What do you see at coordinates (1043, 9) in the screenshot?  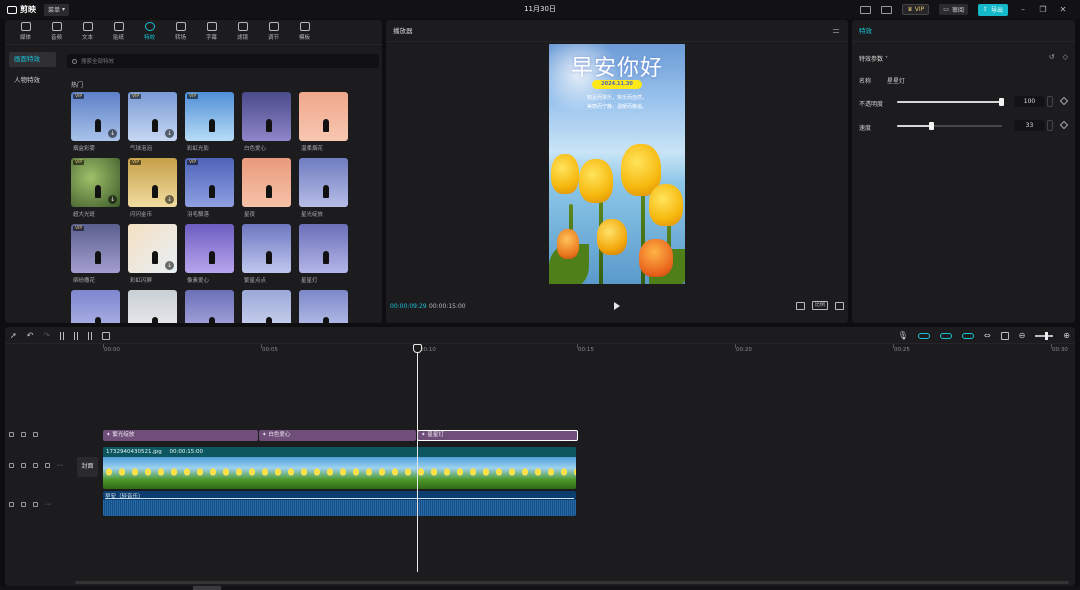 I see `maximize-icon: ❐` at bounding box center [1043, 9].